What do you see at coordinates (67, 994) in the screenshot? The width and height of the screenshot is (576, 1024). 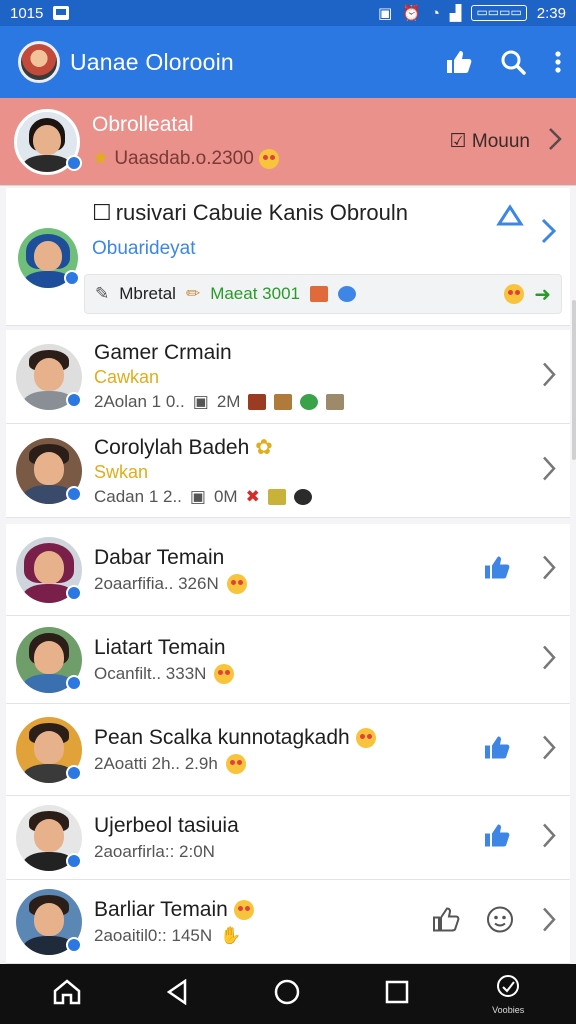 I see `home-icon` at bounding box center [67, 994].